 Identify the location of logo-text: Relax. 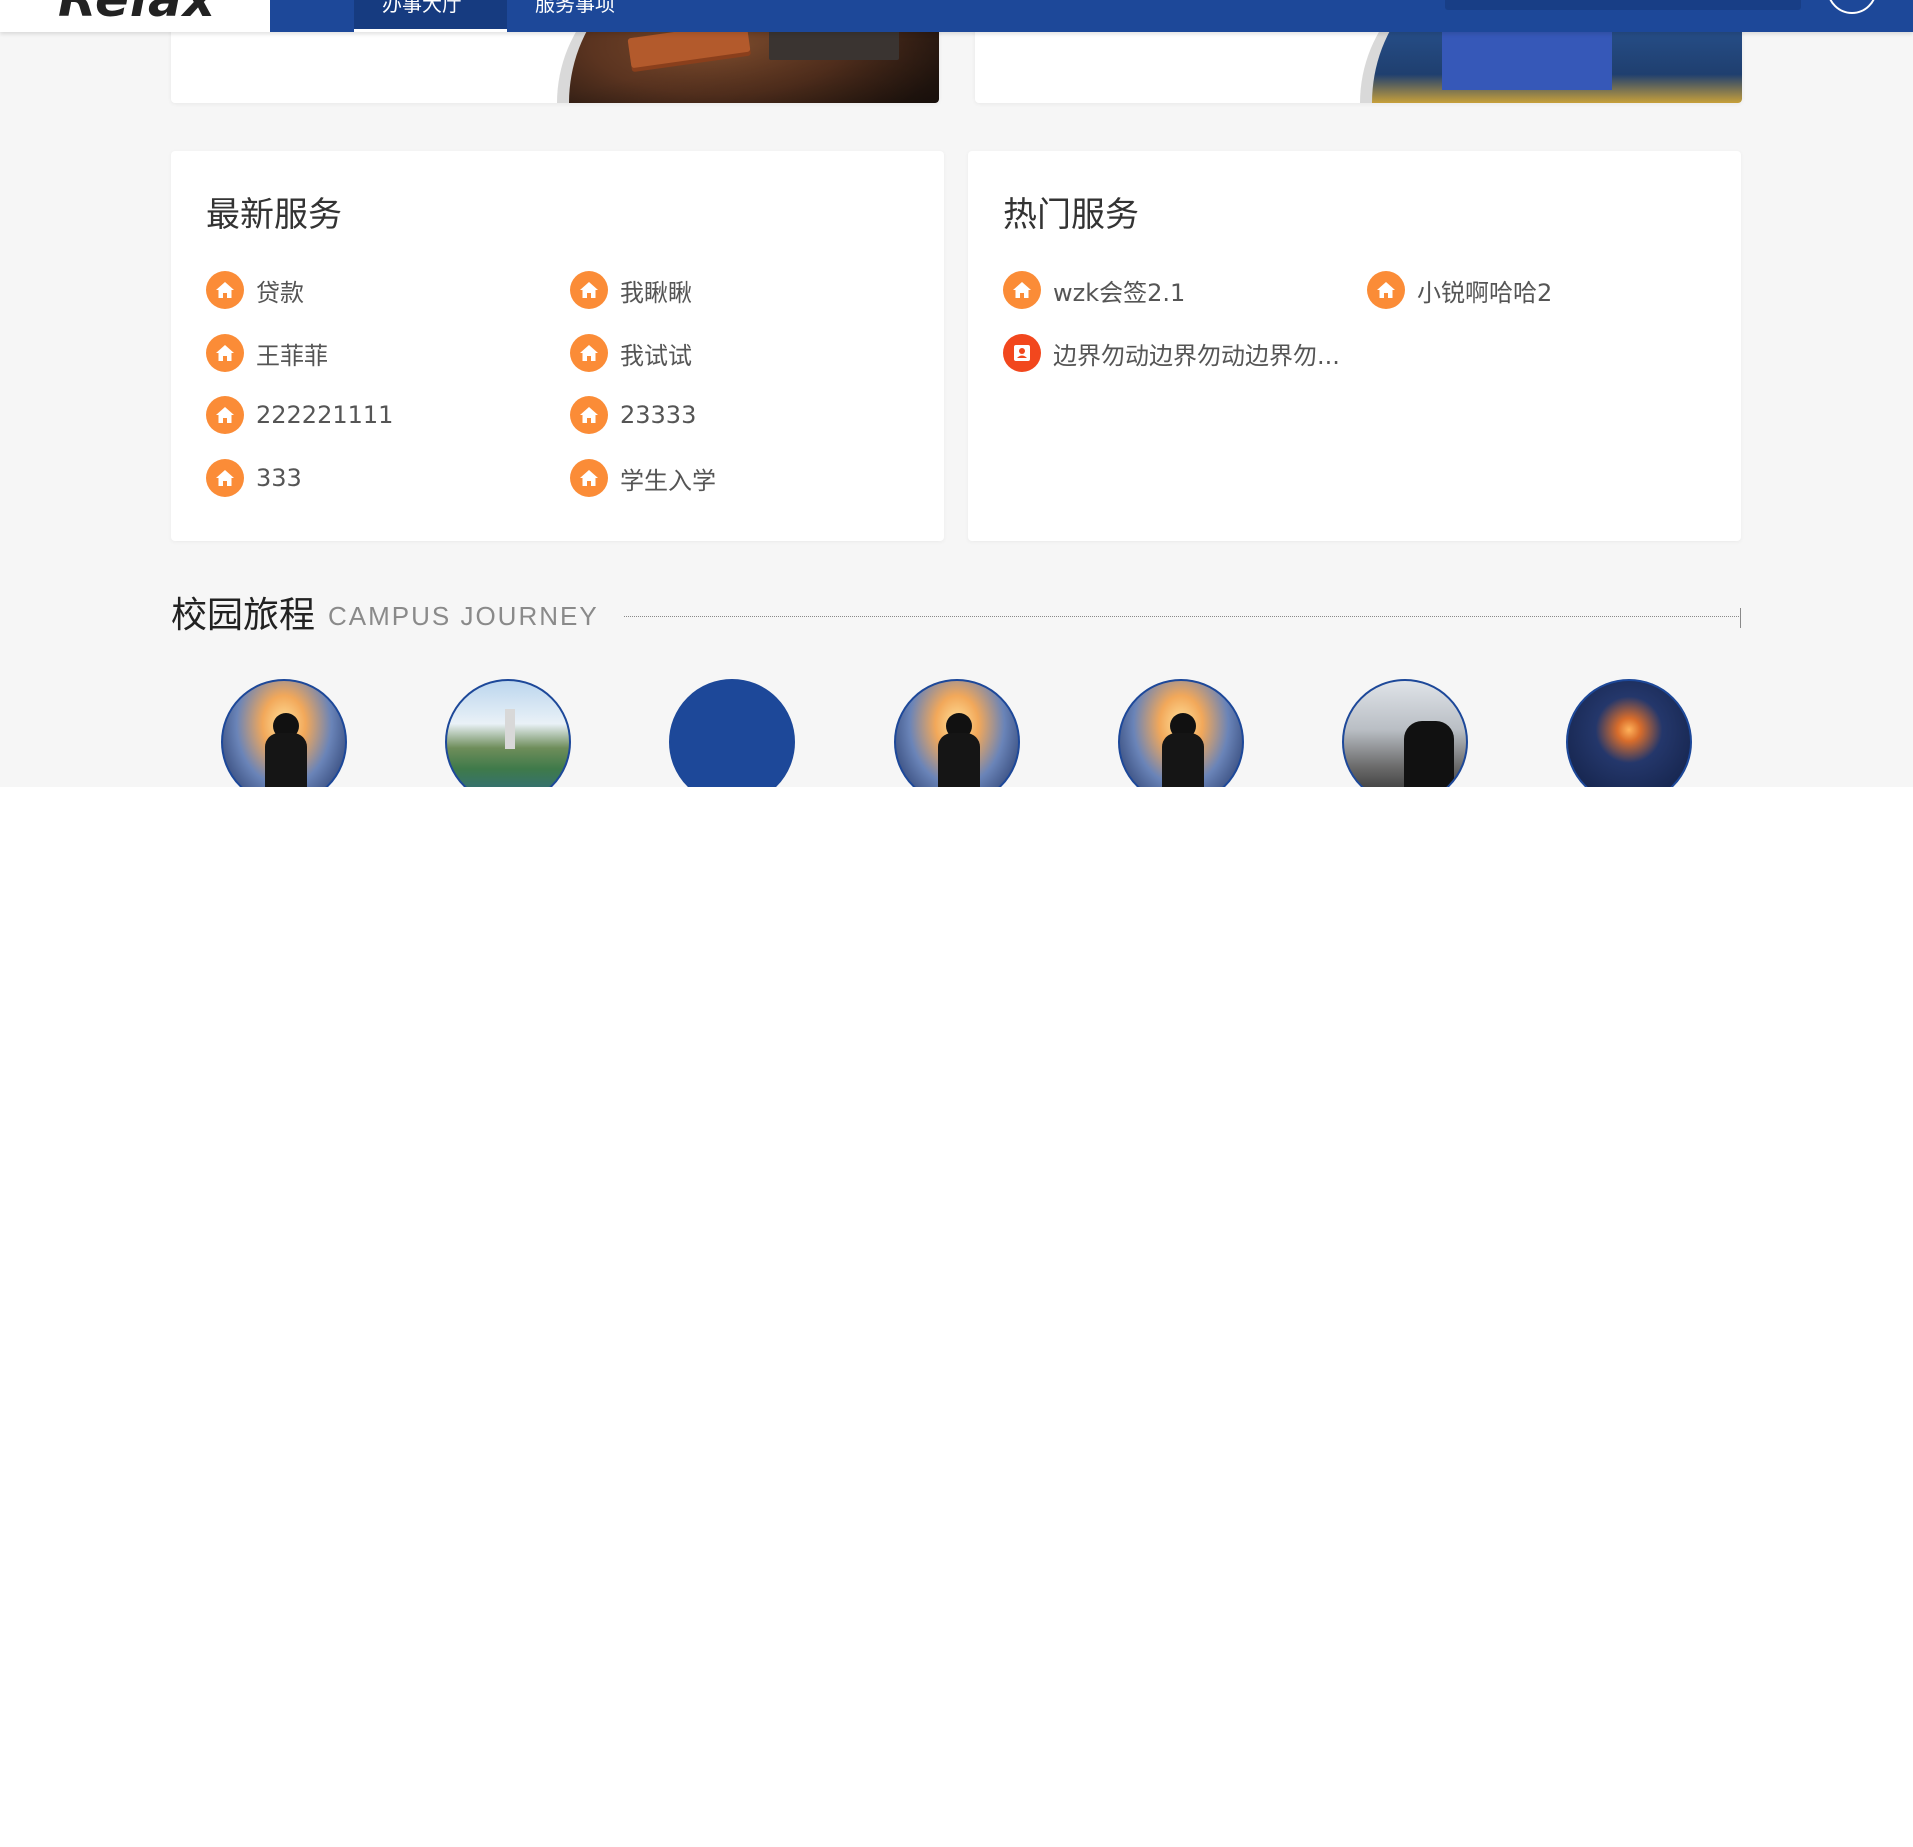
(137, 14).